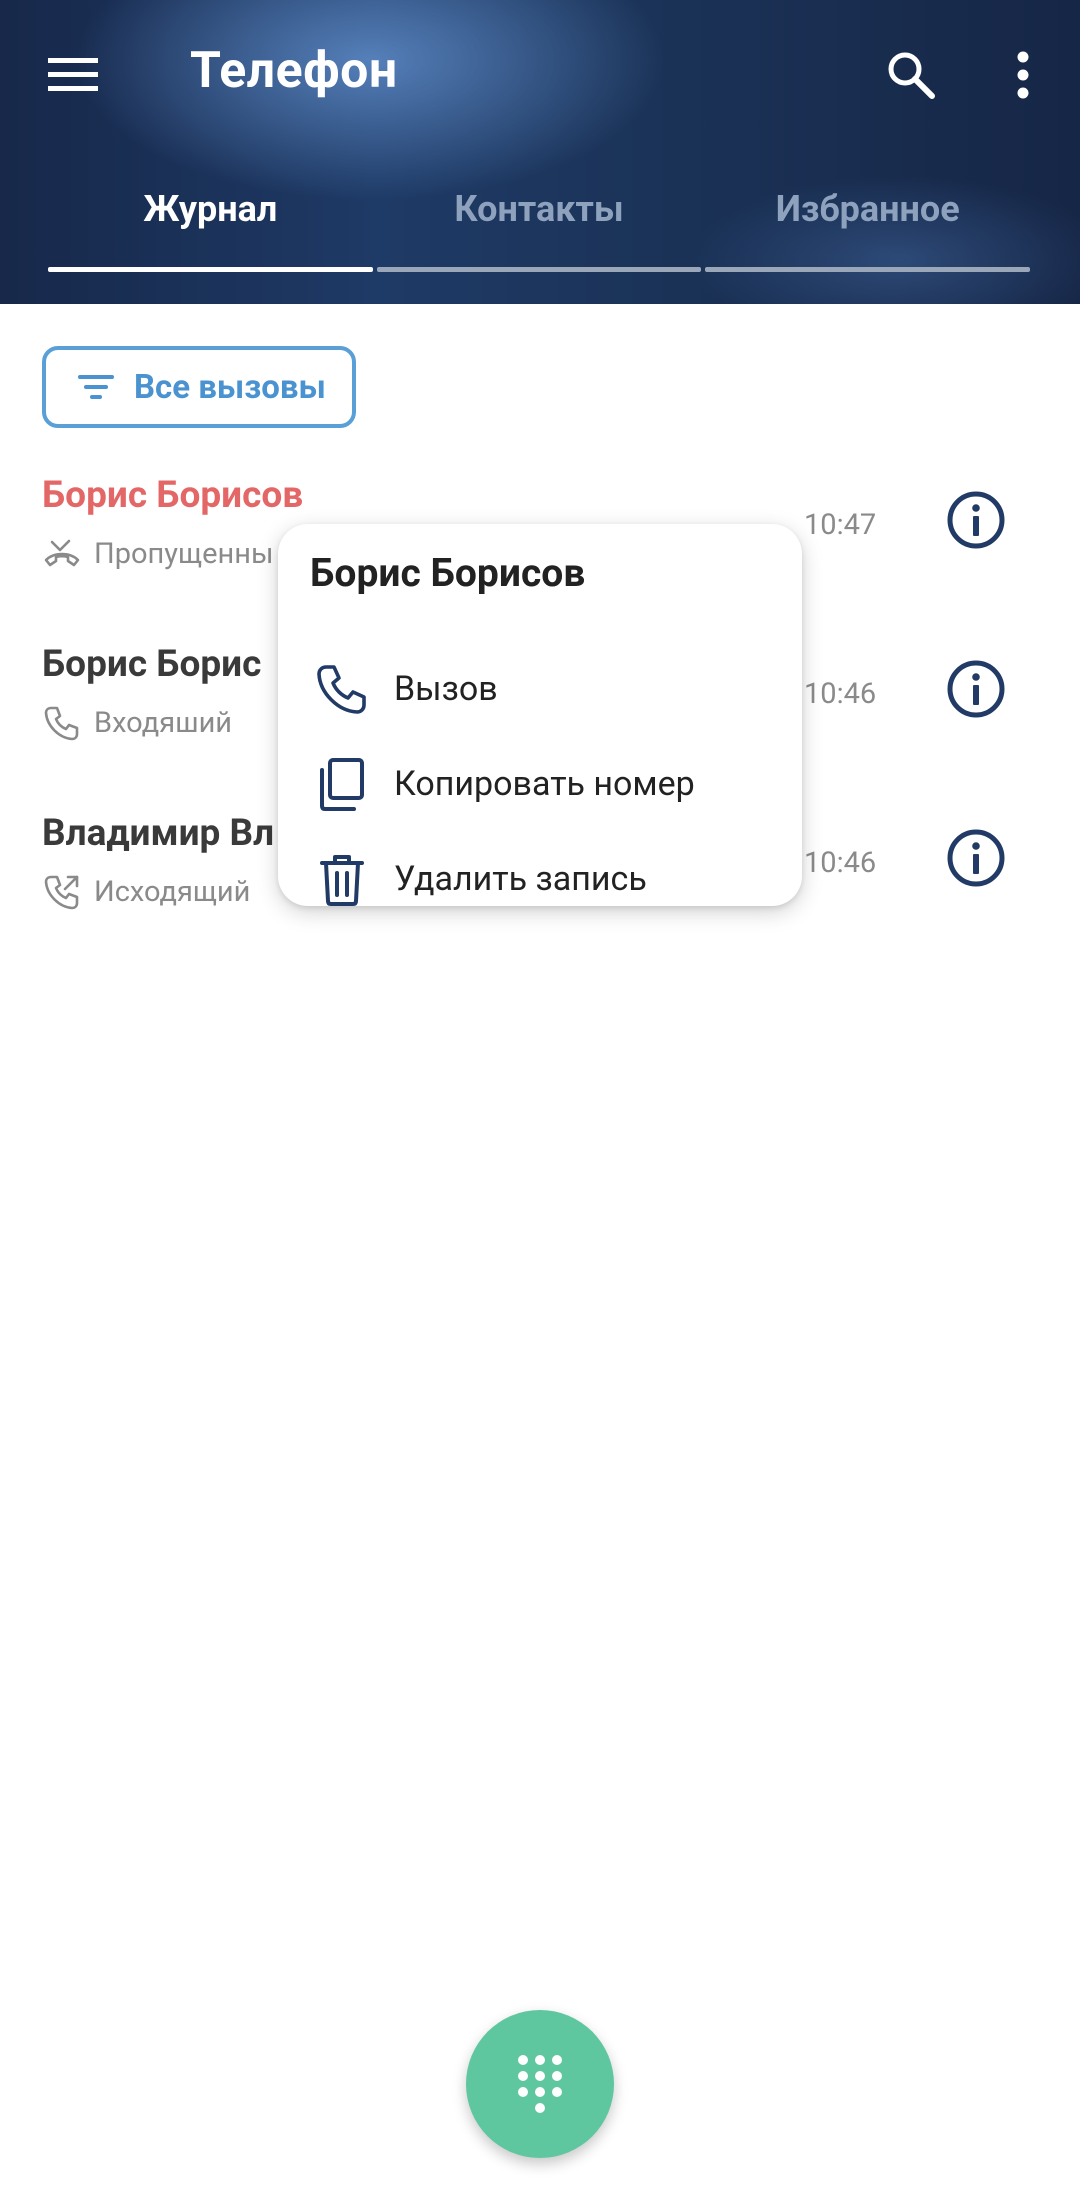 Image resolution: width=1080 pixels, height=2200 pixels. Describe the element at coordinates (61, 723) in the screenshot. I see `incoming-call-icon` at that location.